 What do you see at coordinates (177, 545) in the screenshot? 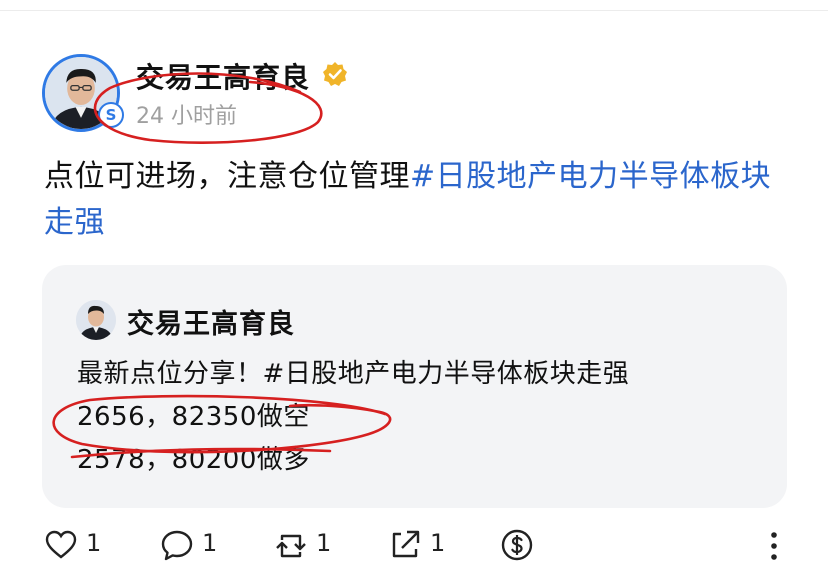
I see `comment-bubble-icon` at bounding box center [177, 545].